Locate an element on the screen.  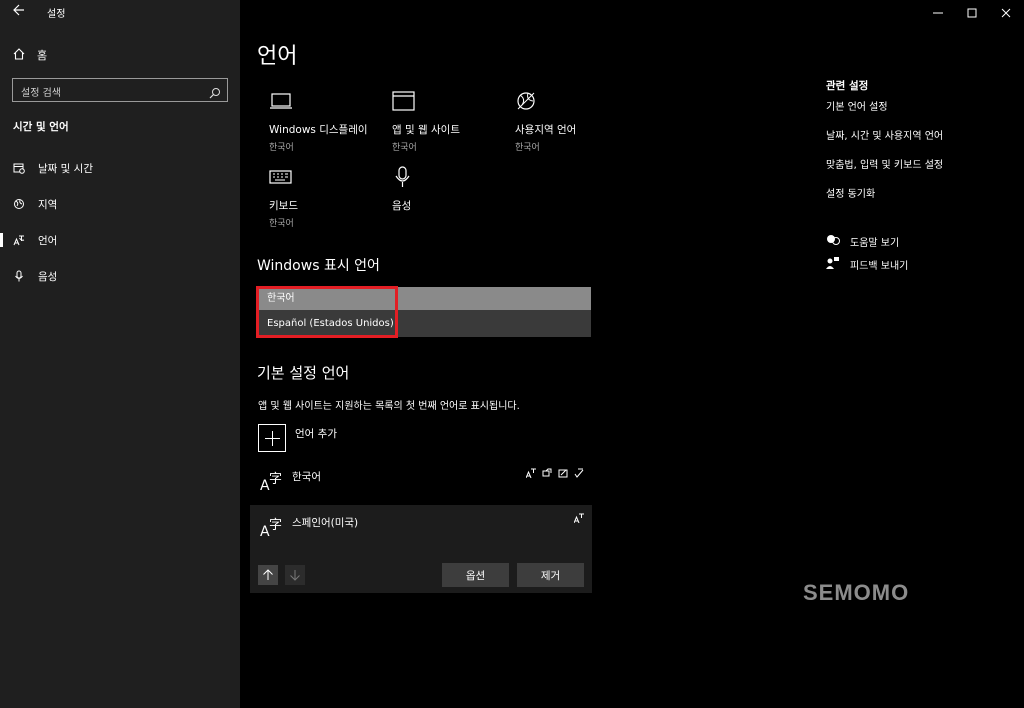
related-link: 기본 언어 설정 is located at coordinates (857, 105).